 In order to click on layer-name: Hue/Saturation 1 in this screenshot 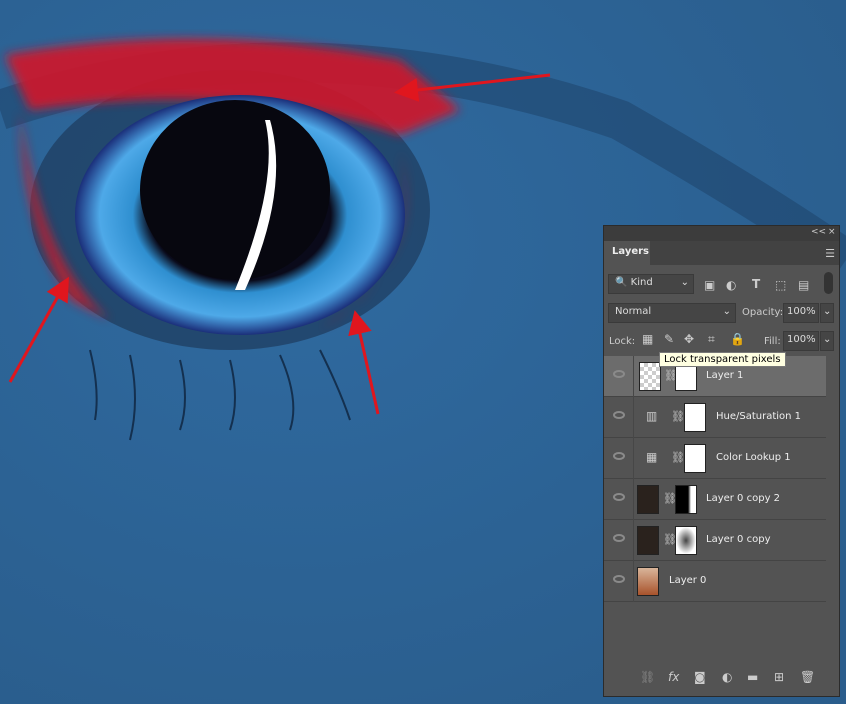, I will do `click(758, 416)`.